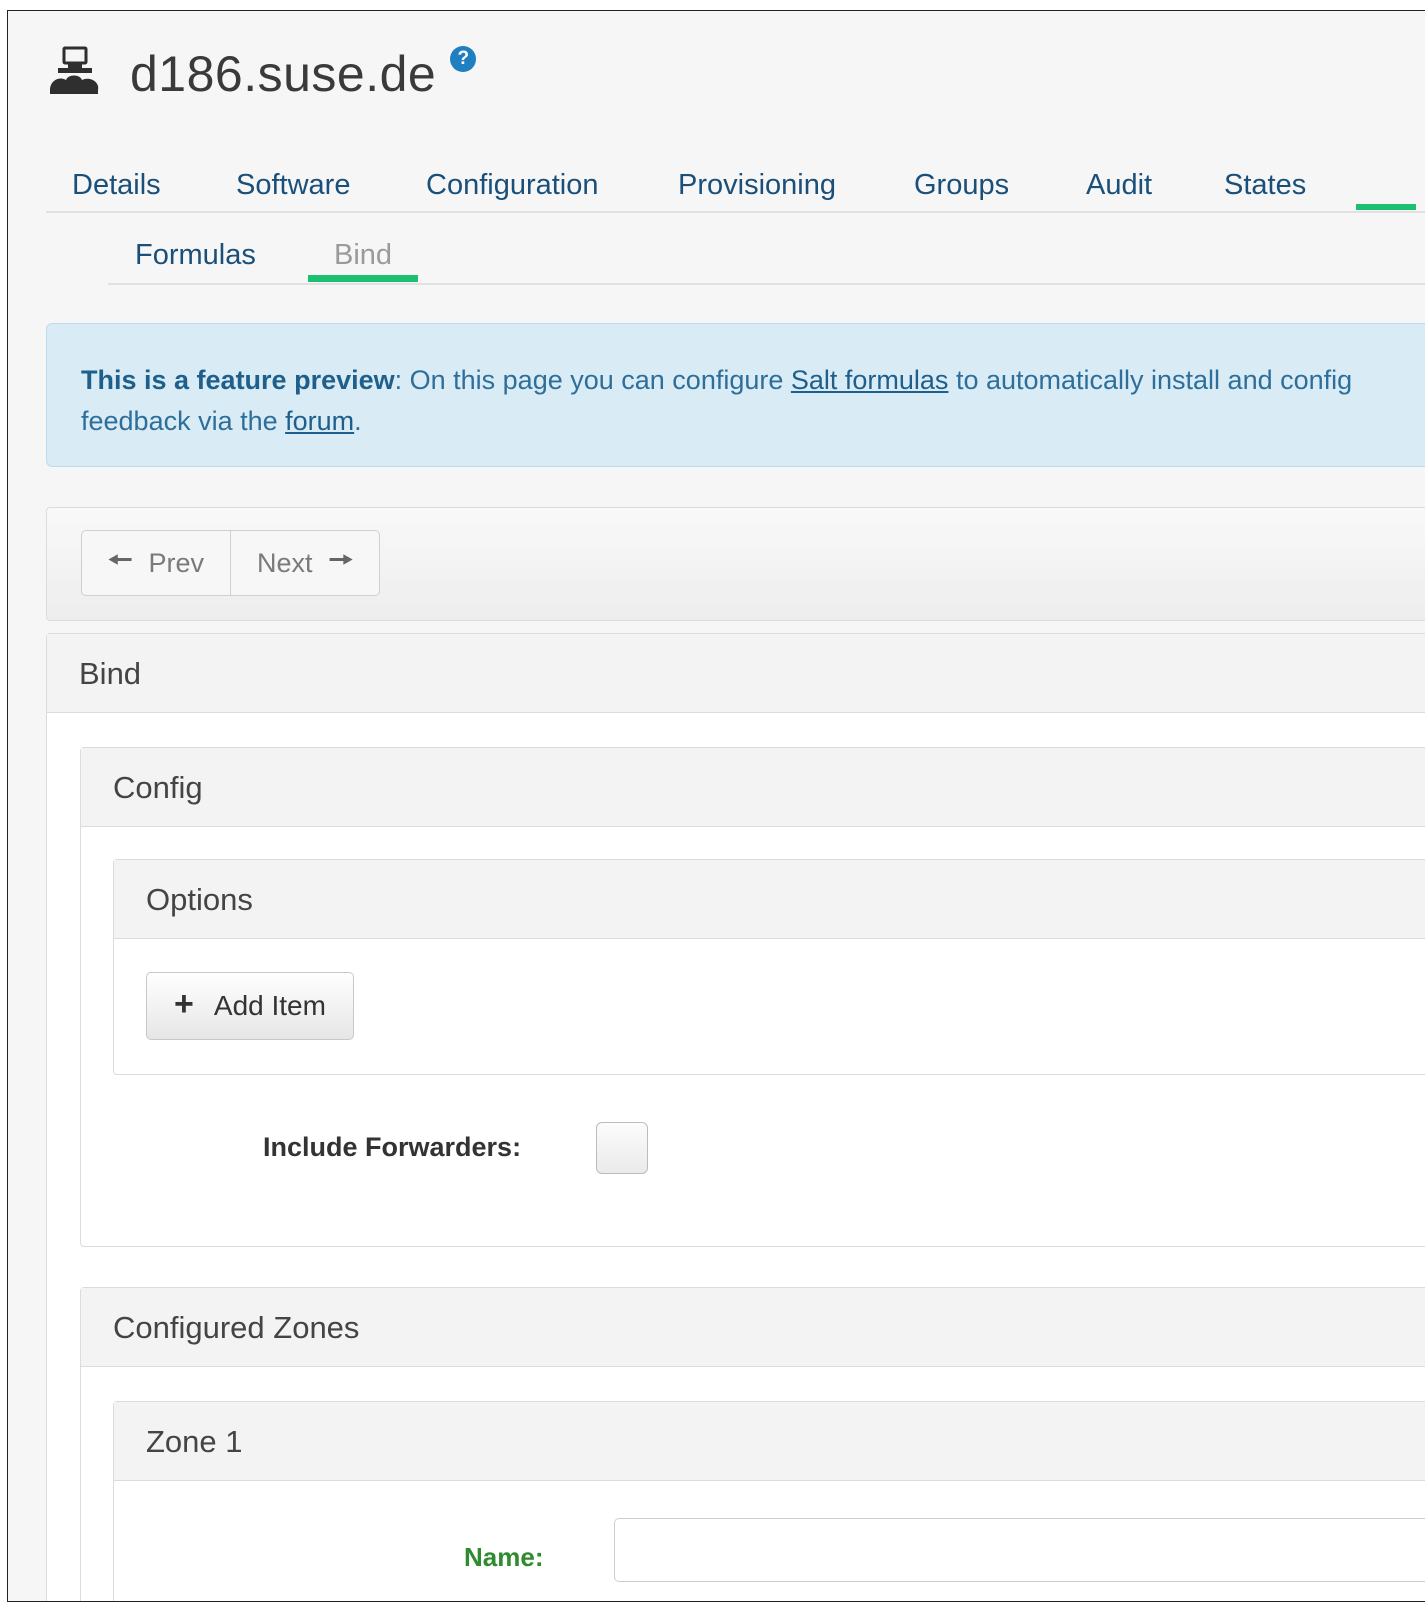  I want to click on alert-text-1: : On this page you can configure, so click(592, 380).